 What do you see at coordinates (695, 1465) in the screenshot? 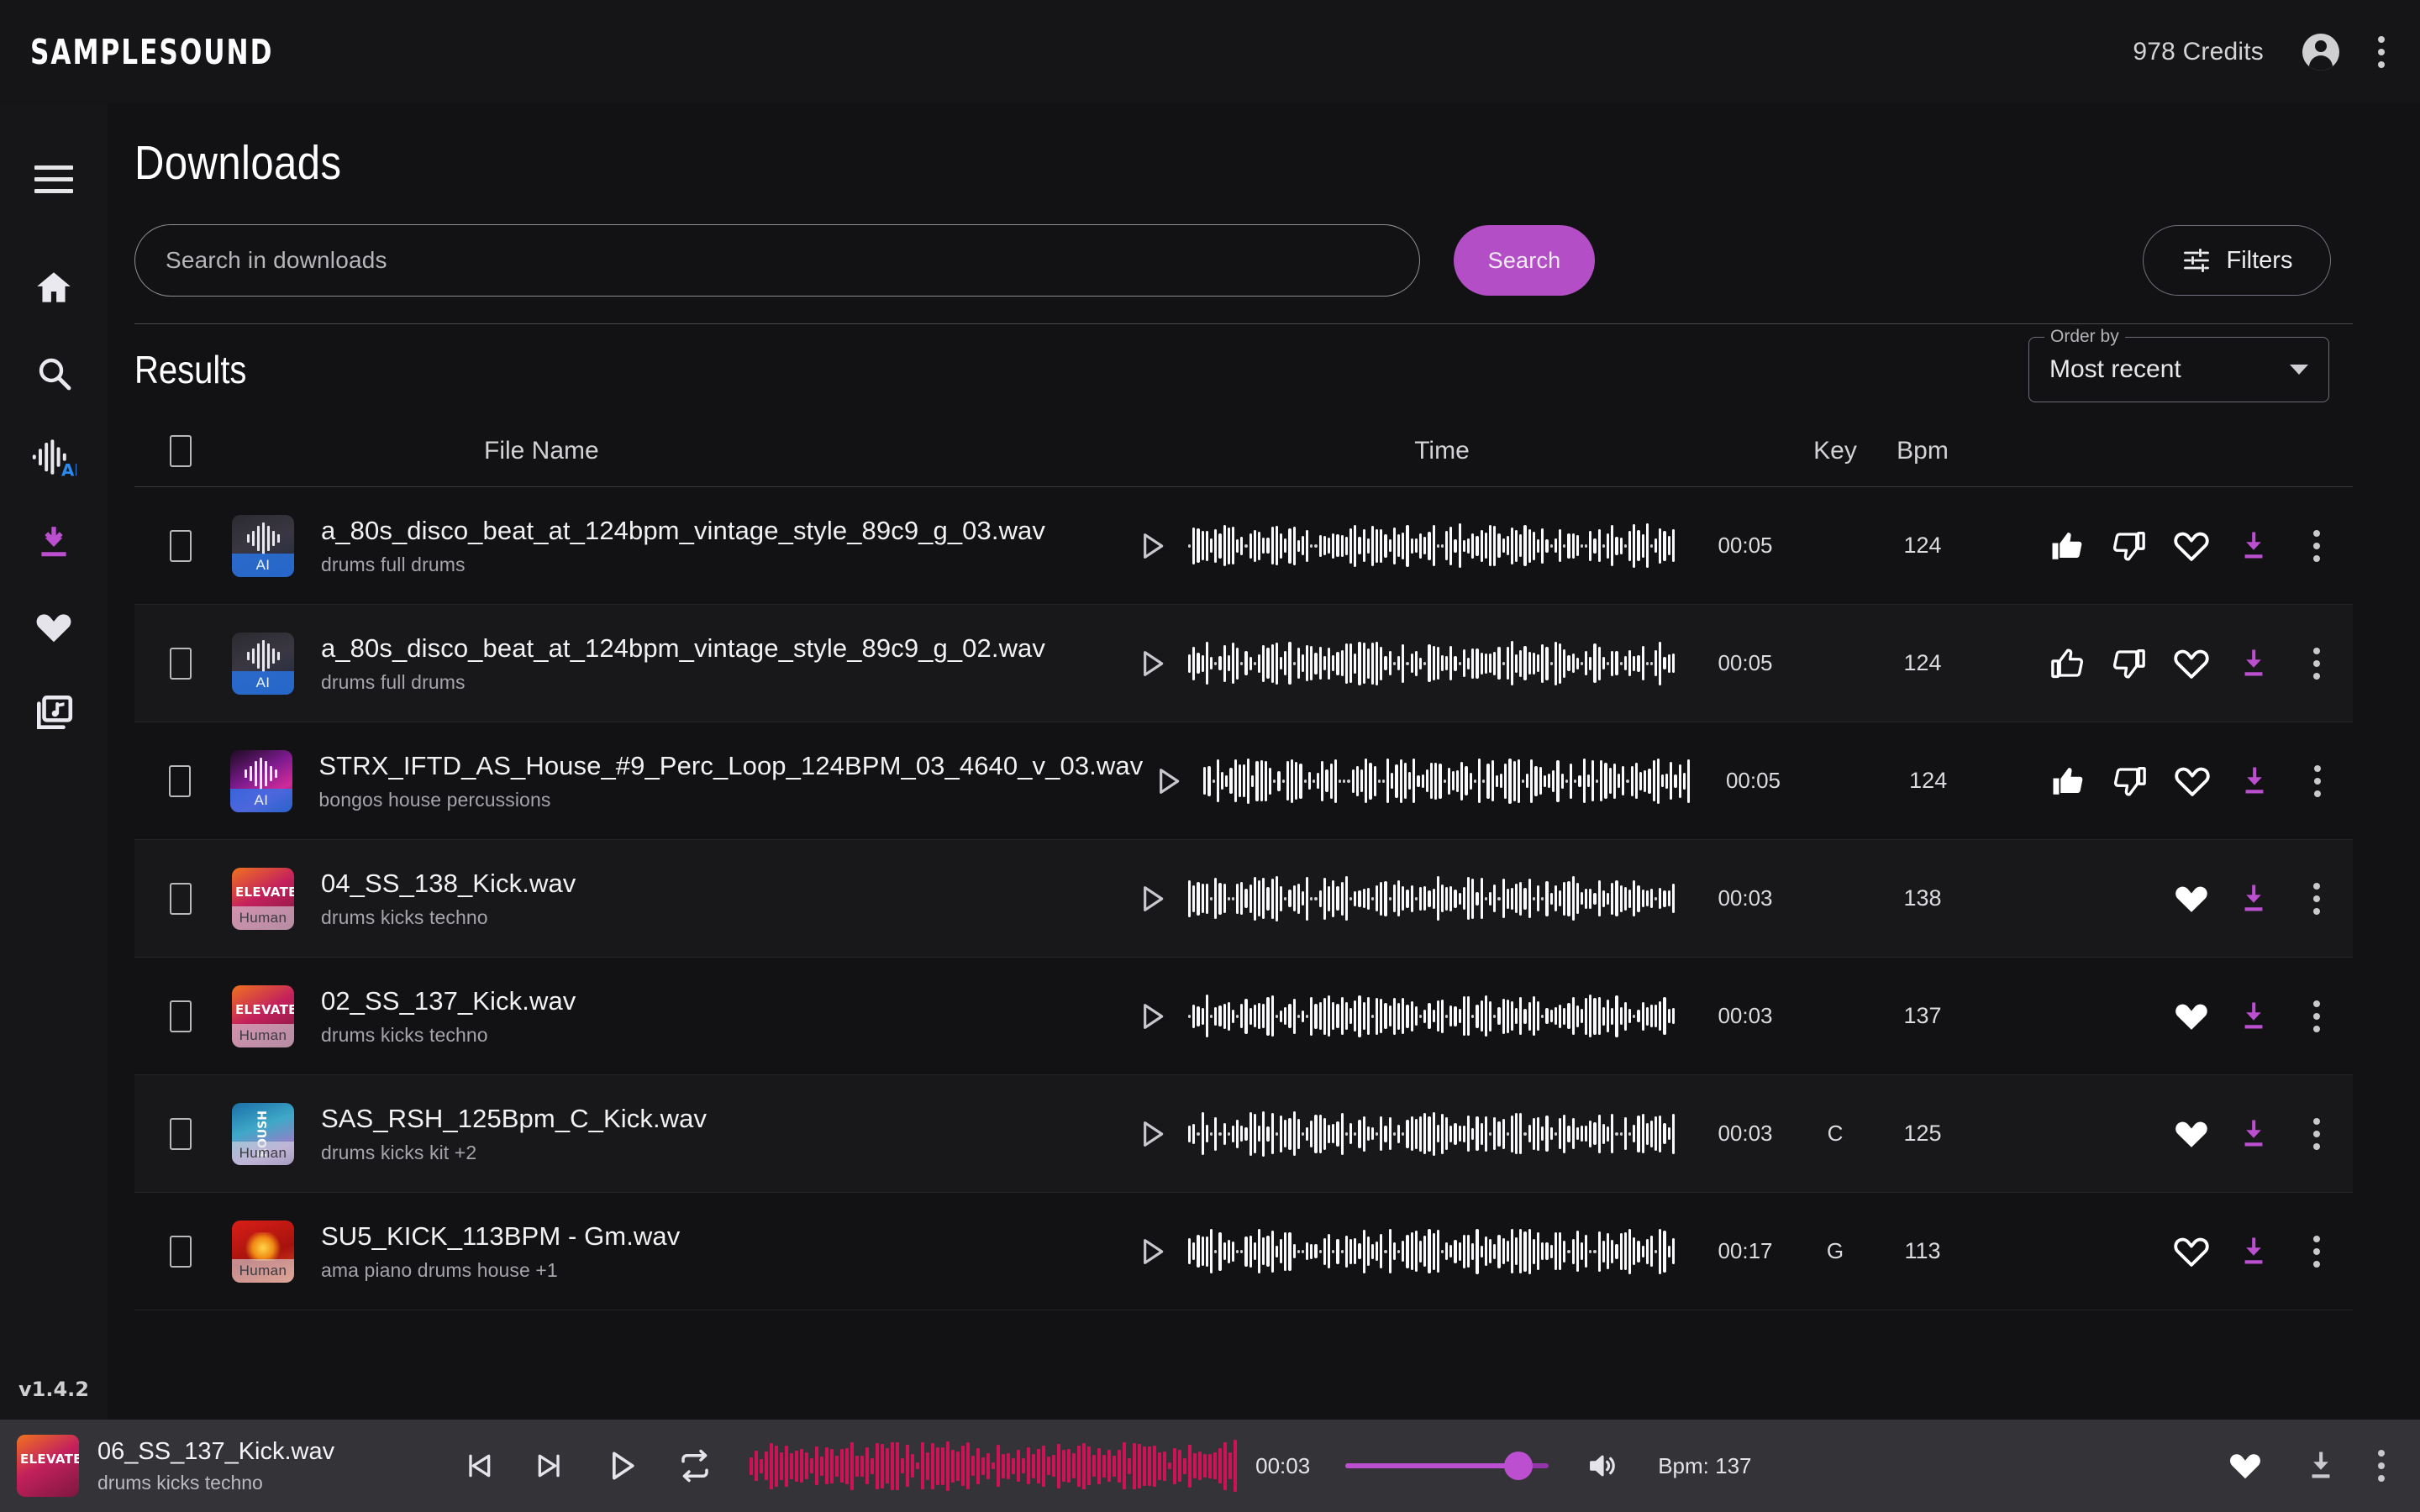
I see `repeat-icon` at bounding box center [695, 1465].